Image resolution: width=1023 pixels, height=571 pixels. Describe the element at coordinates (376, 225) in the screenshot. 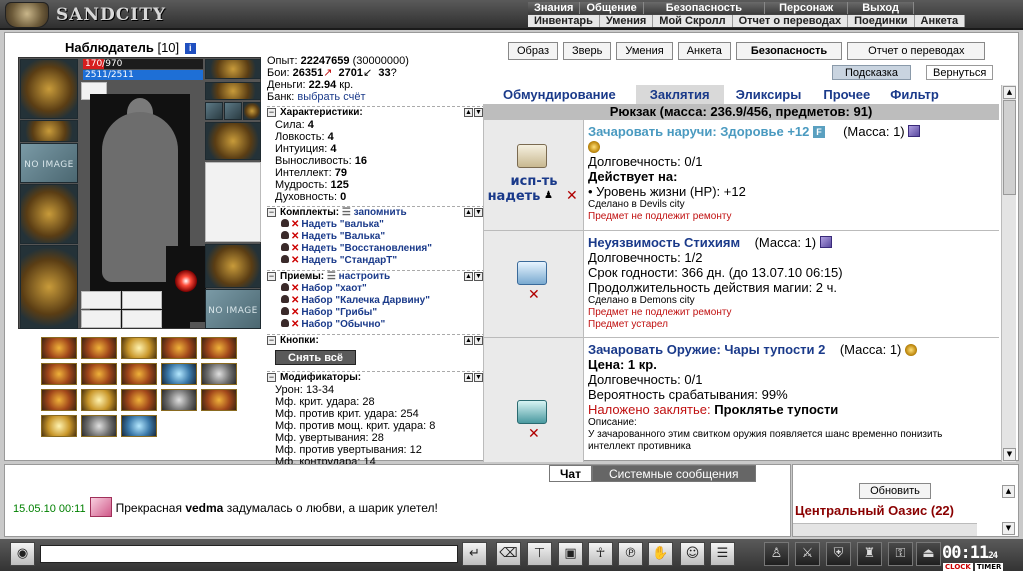

I see `set-item: ✕ Надеть "валька"` at that location.